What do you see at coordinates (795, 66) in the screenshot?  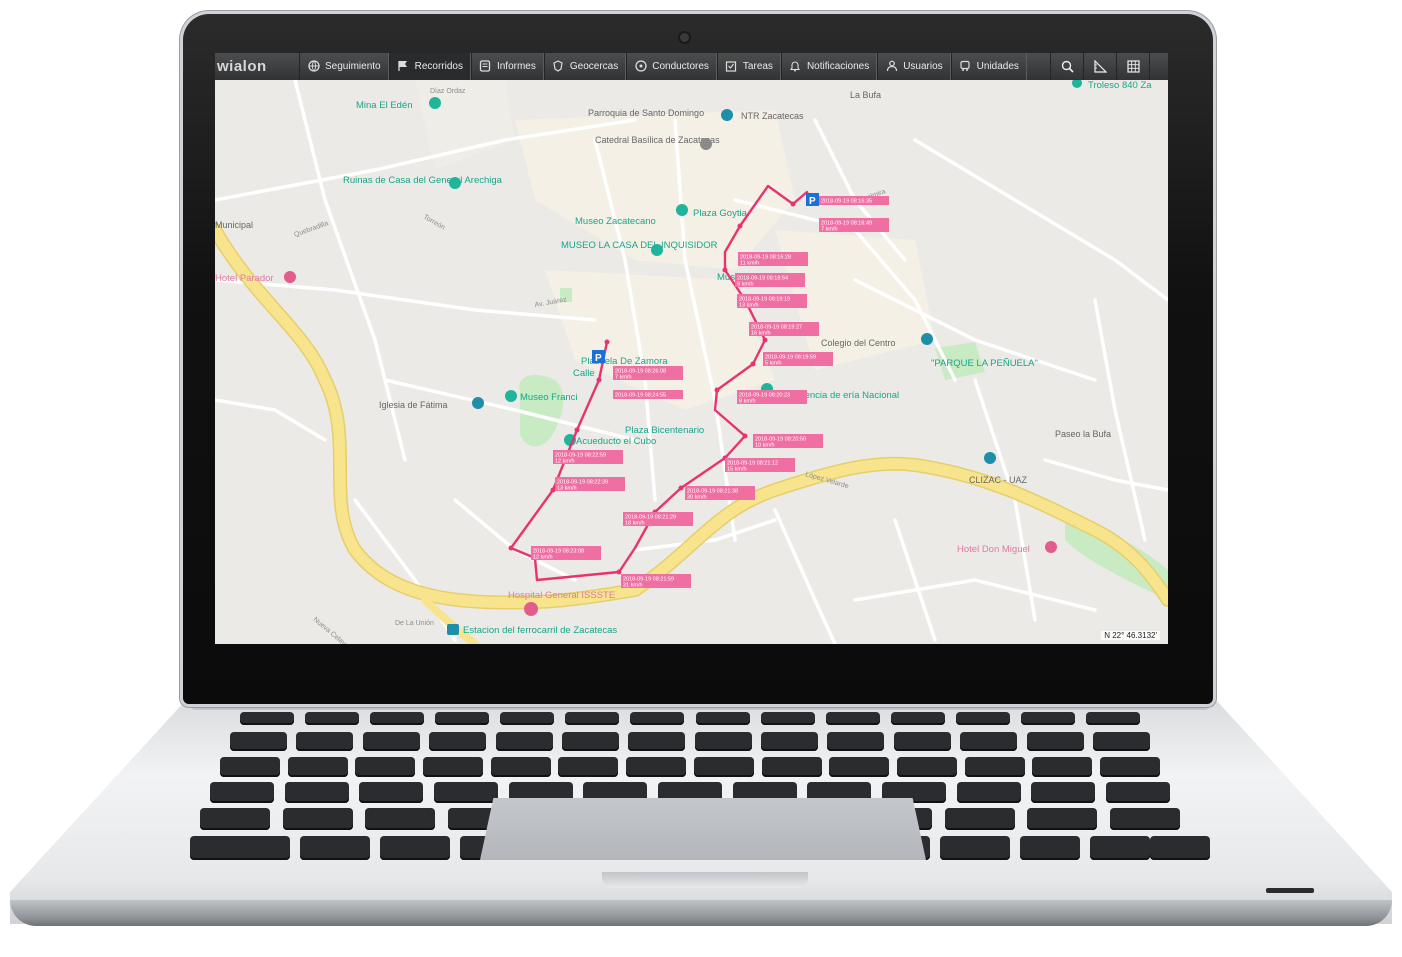 I see `bell-icon` at bounding box center [795, 66].